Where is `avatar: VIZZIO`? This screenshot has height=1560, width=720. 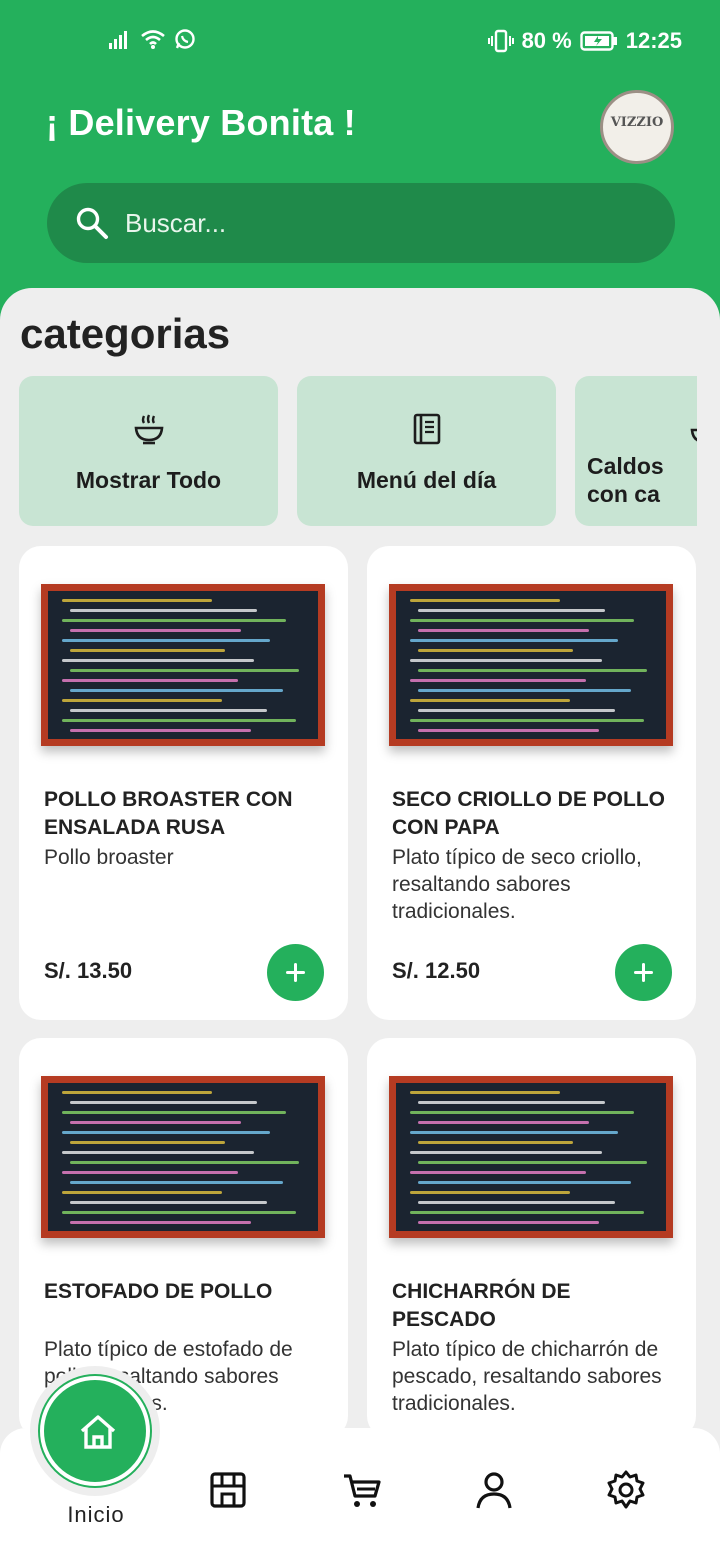
avatar: VIZZIO is located at coordinates (637, 127).